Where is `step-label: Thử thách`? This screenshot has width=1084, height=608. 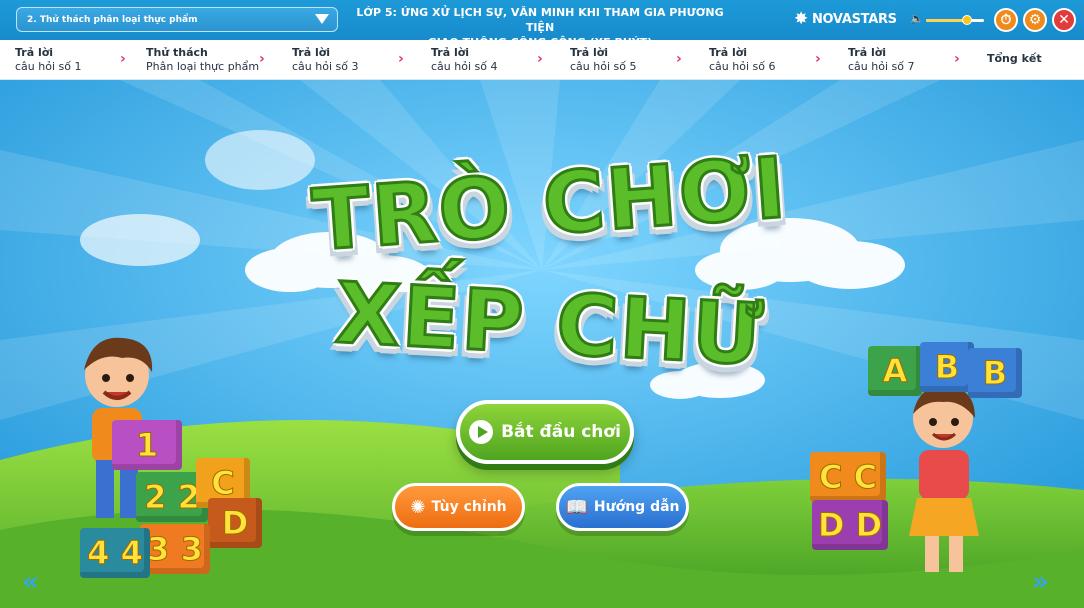 step-label: Thử thách is located at coordinates (177, 52).